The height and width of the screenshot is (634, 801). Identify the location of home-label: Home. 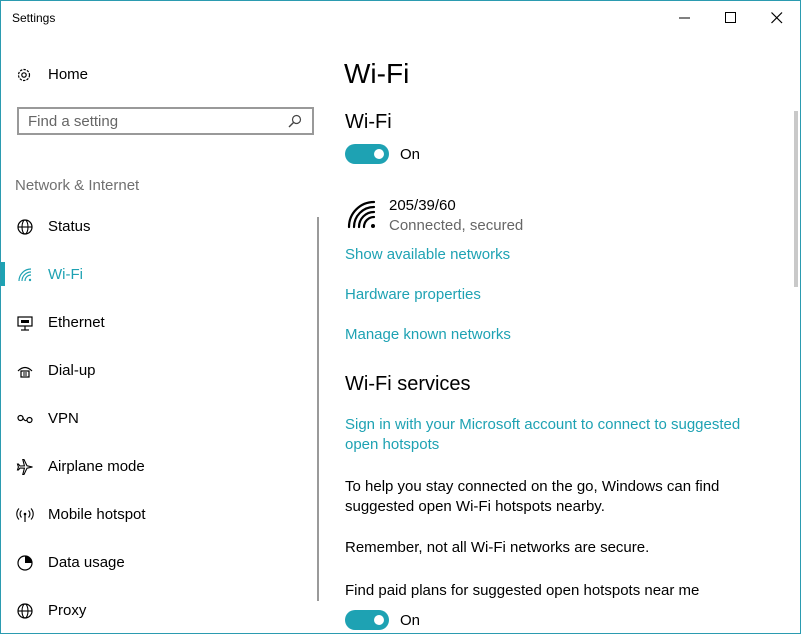
(68, 74).